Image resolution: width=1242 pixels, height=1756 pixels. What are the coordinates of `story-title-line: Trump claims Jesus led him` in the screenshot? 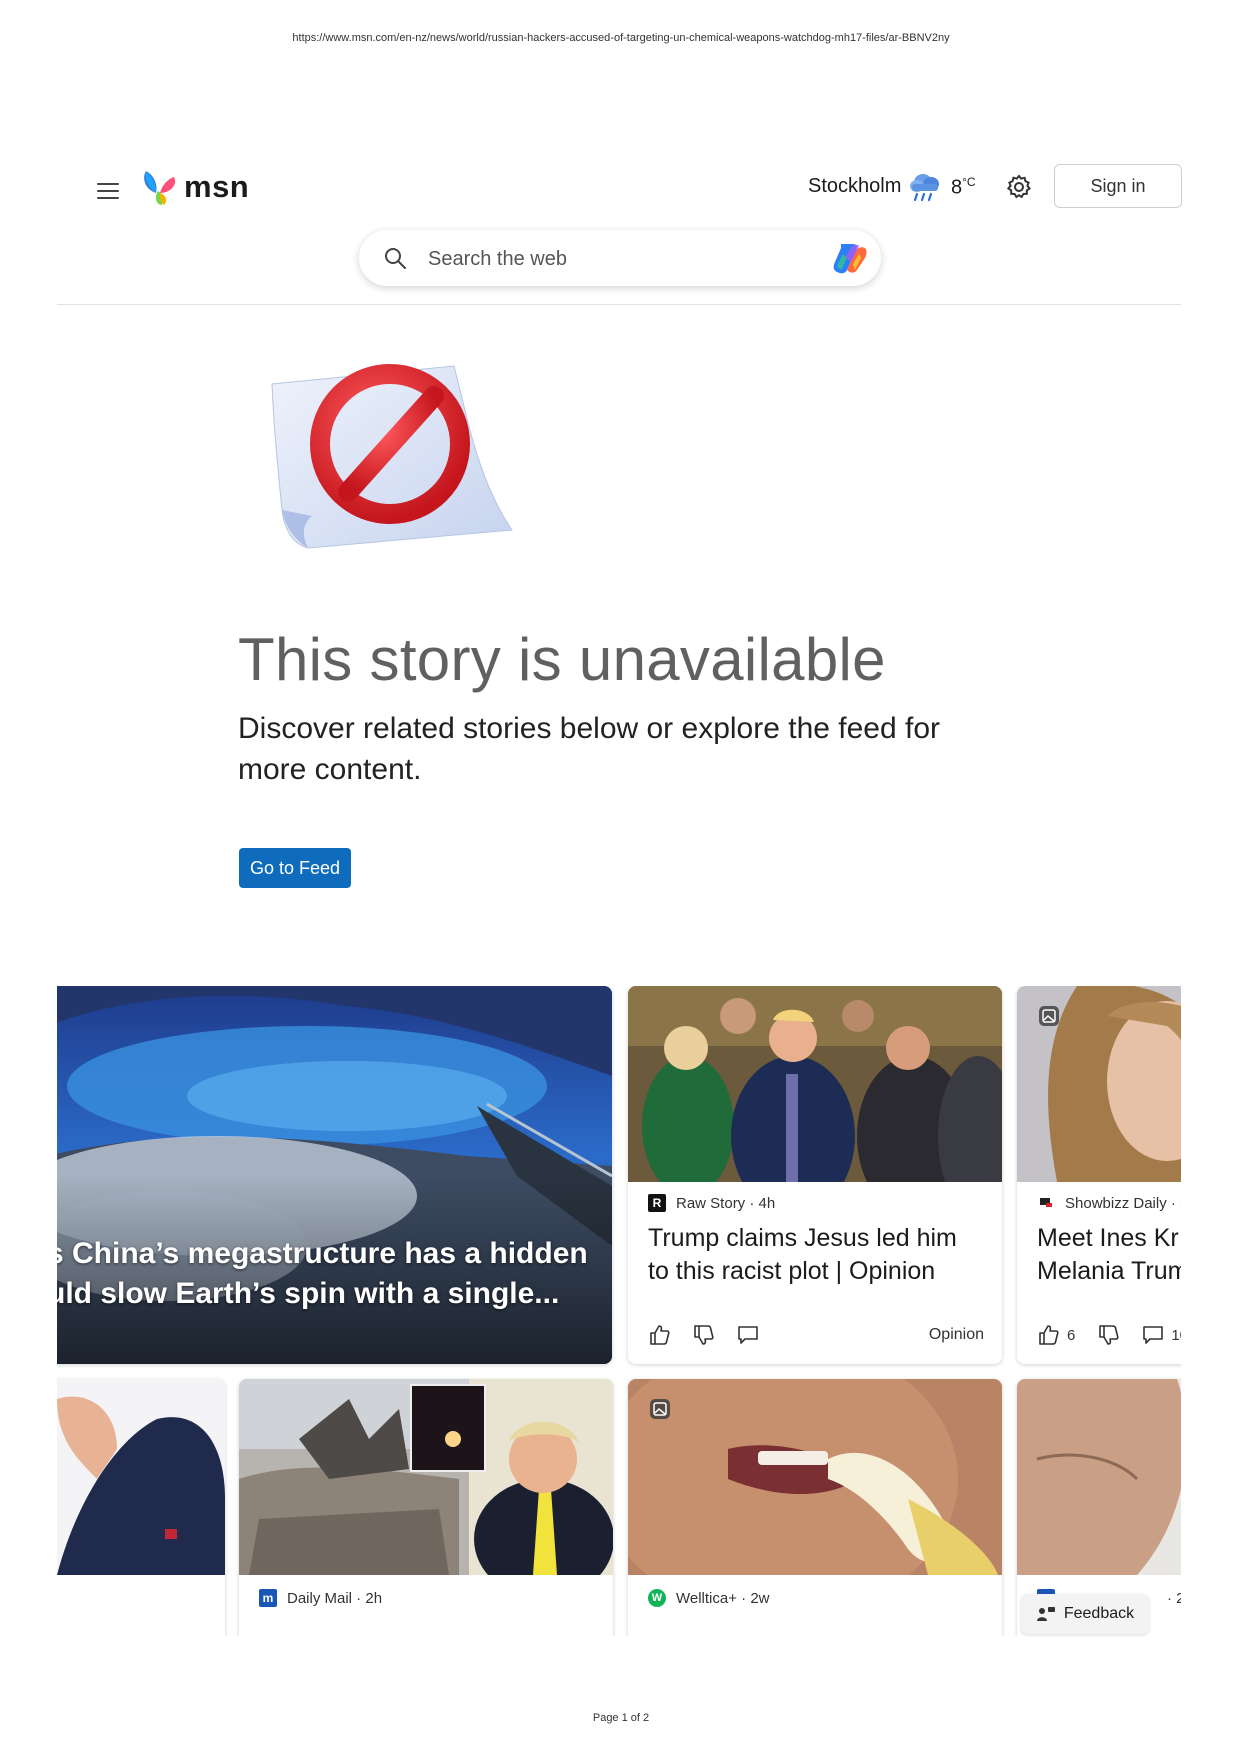 It's located at (802, 1238).